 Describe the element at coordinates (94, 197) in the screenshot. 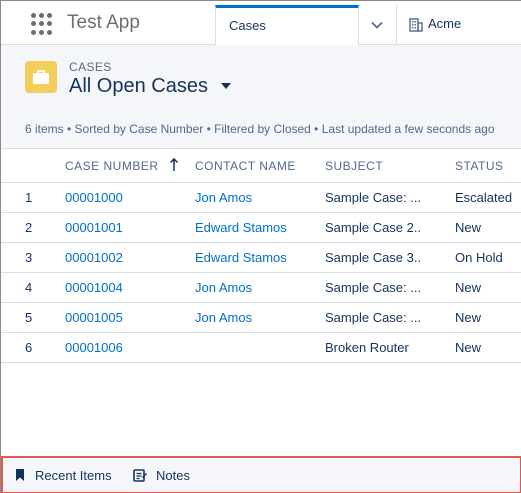

I see `case-number-link: 00001000` at that location.